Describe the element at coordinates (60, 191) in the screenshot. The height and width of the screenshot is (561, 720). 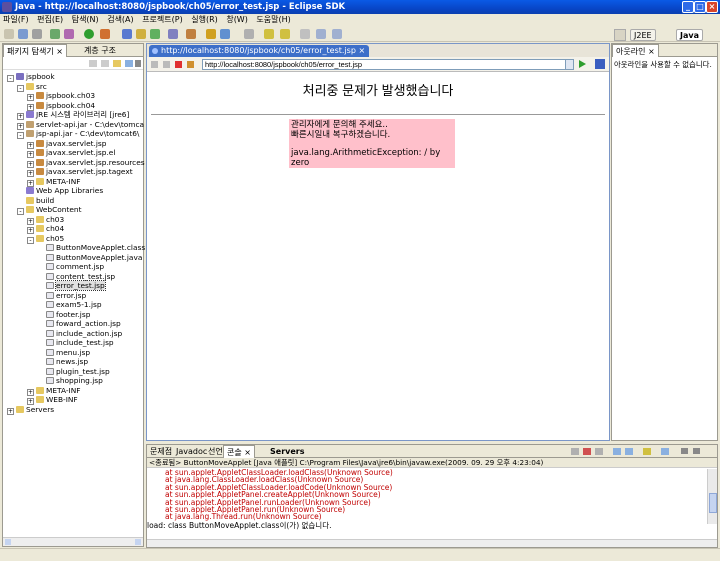
I see `tree-item: Web App Libraries` at that location.